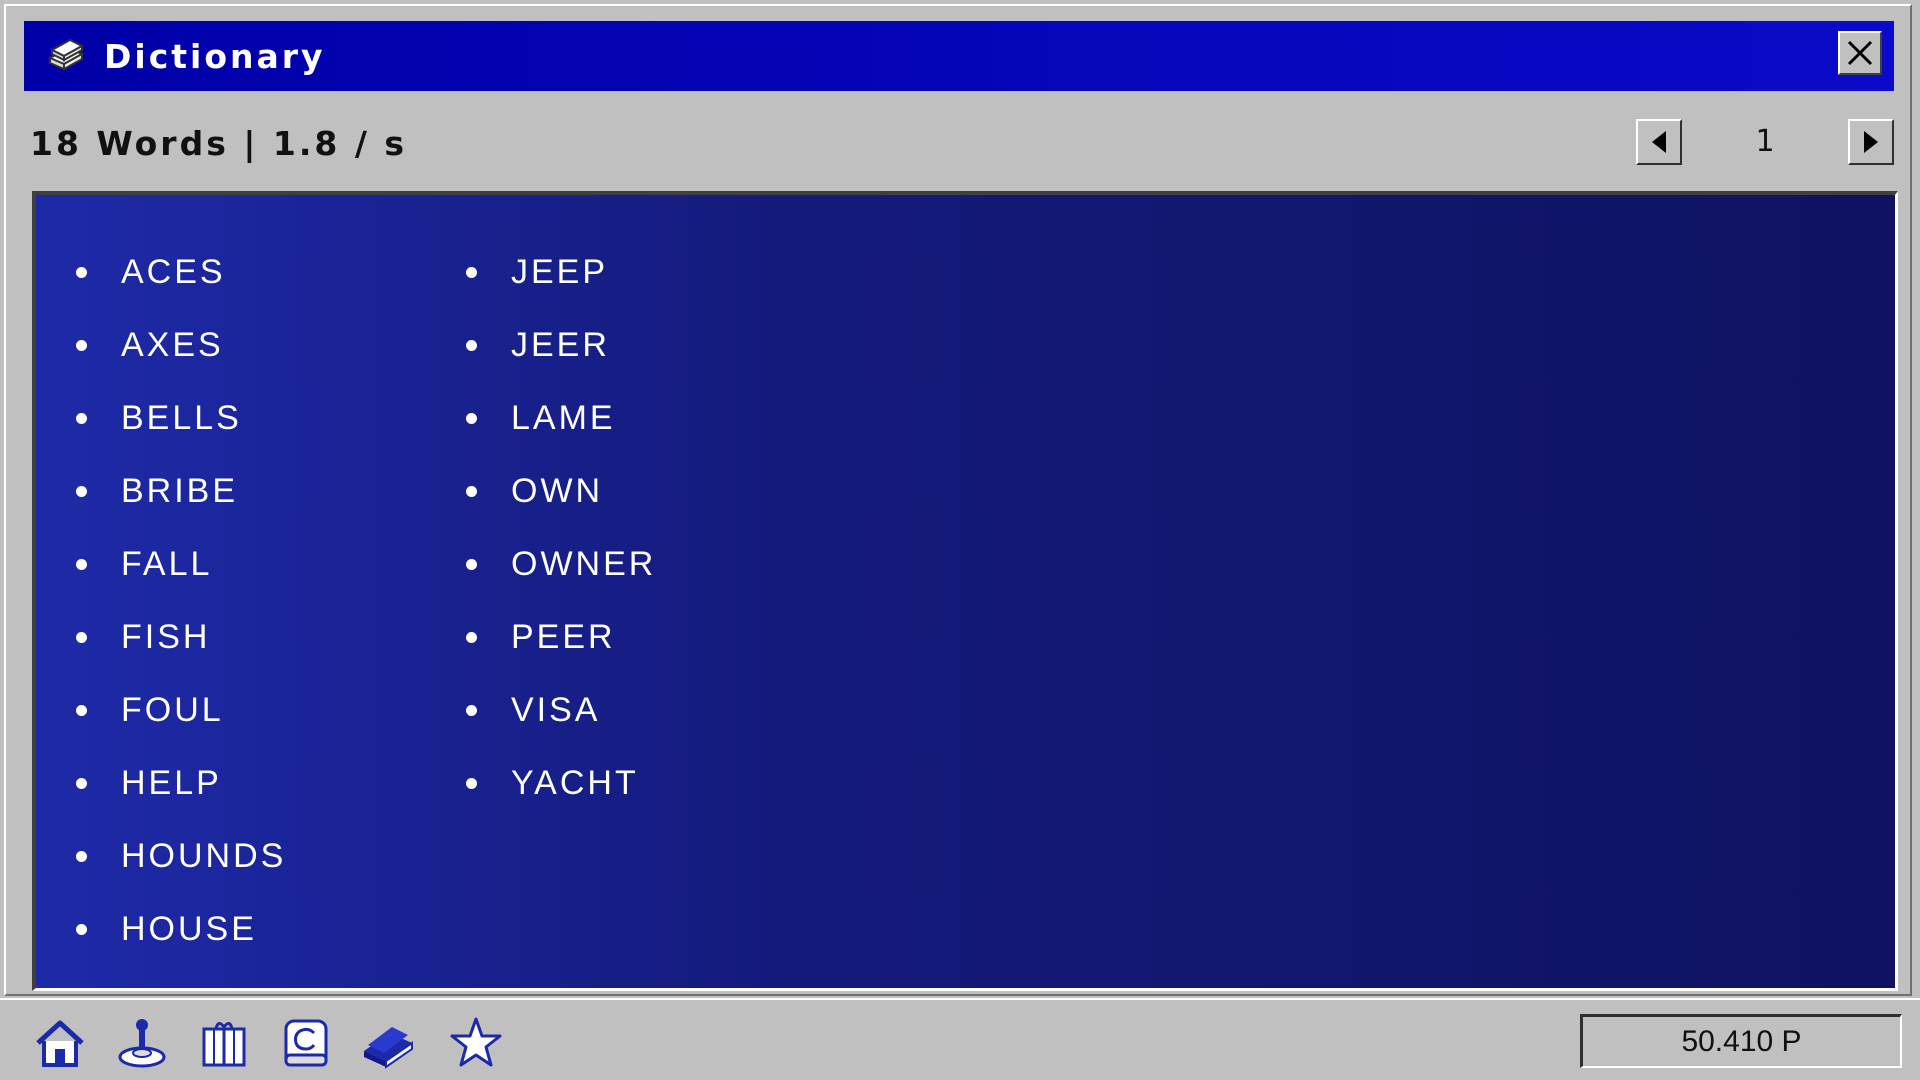 The image size is (1920, 1080). Describe the element at coordinates (60, 1043) in the screenshot. I see `home-icon` at that location.